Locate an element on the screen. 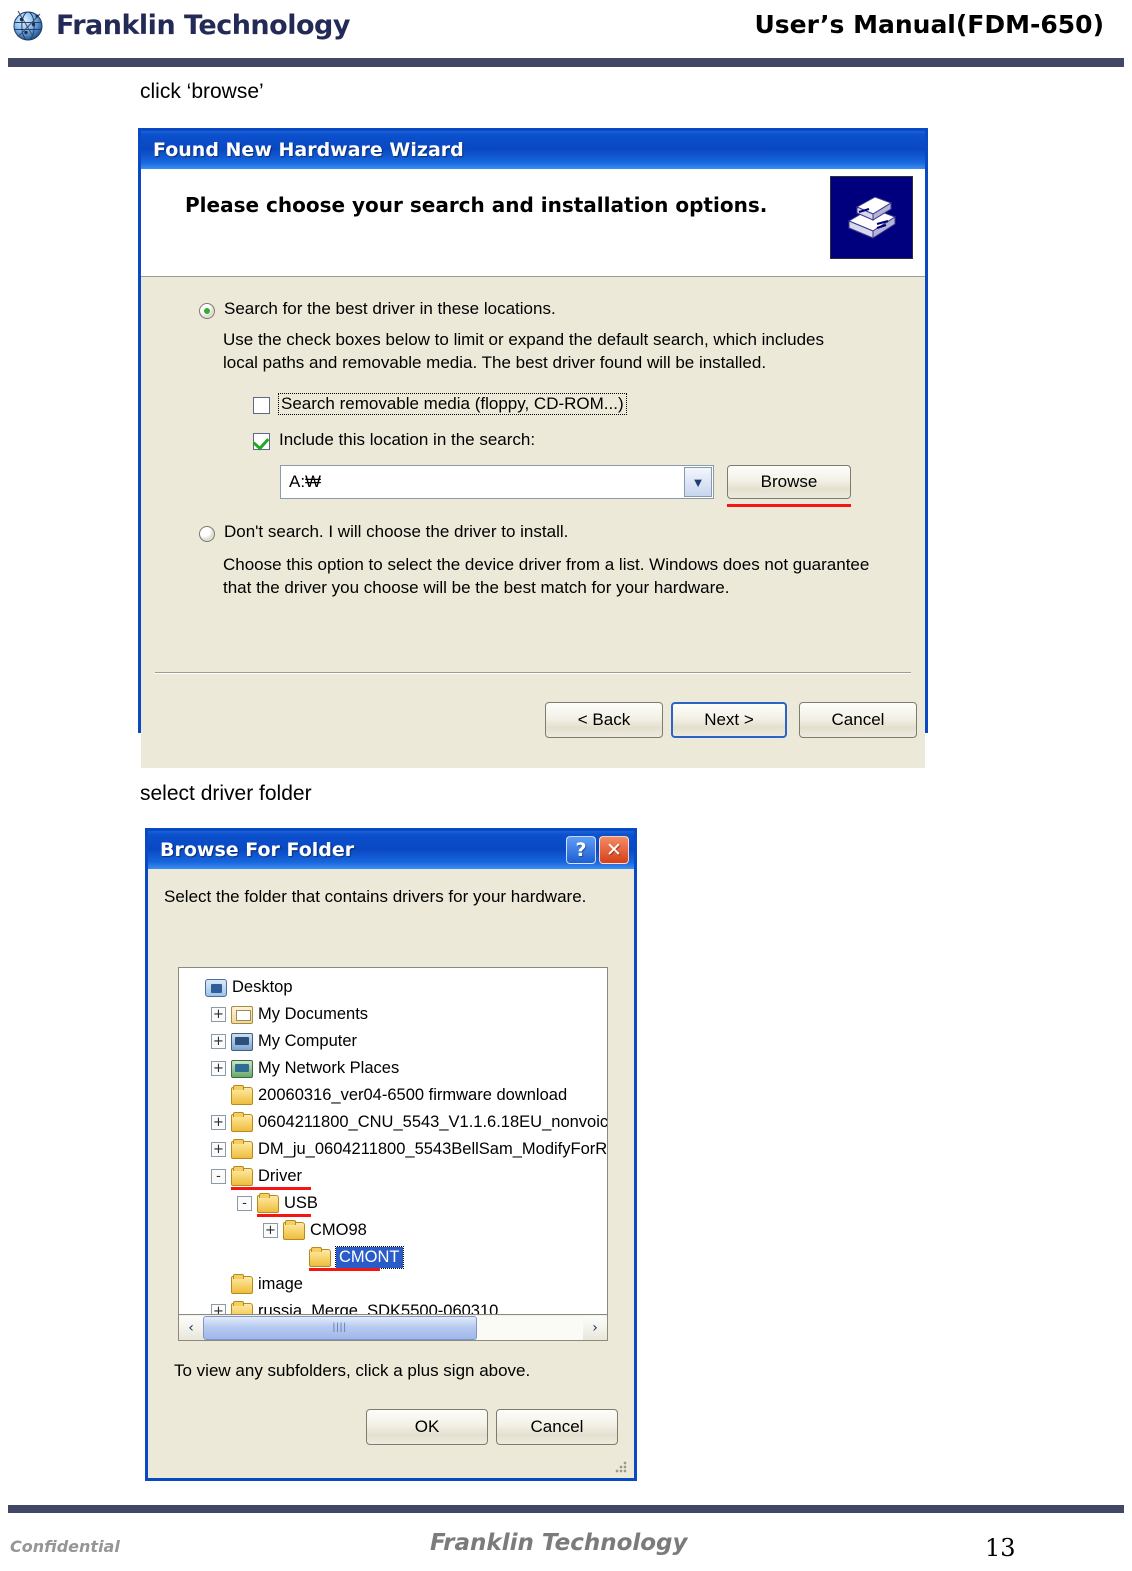 This screenshot has width=1132, height=1571. tree-item-label: Driver is located at coordinates (280, 1176).